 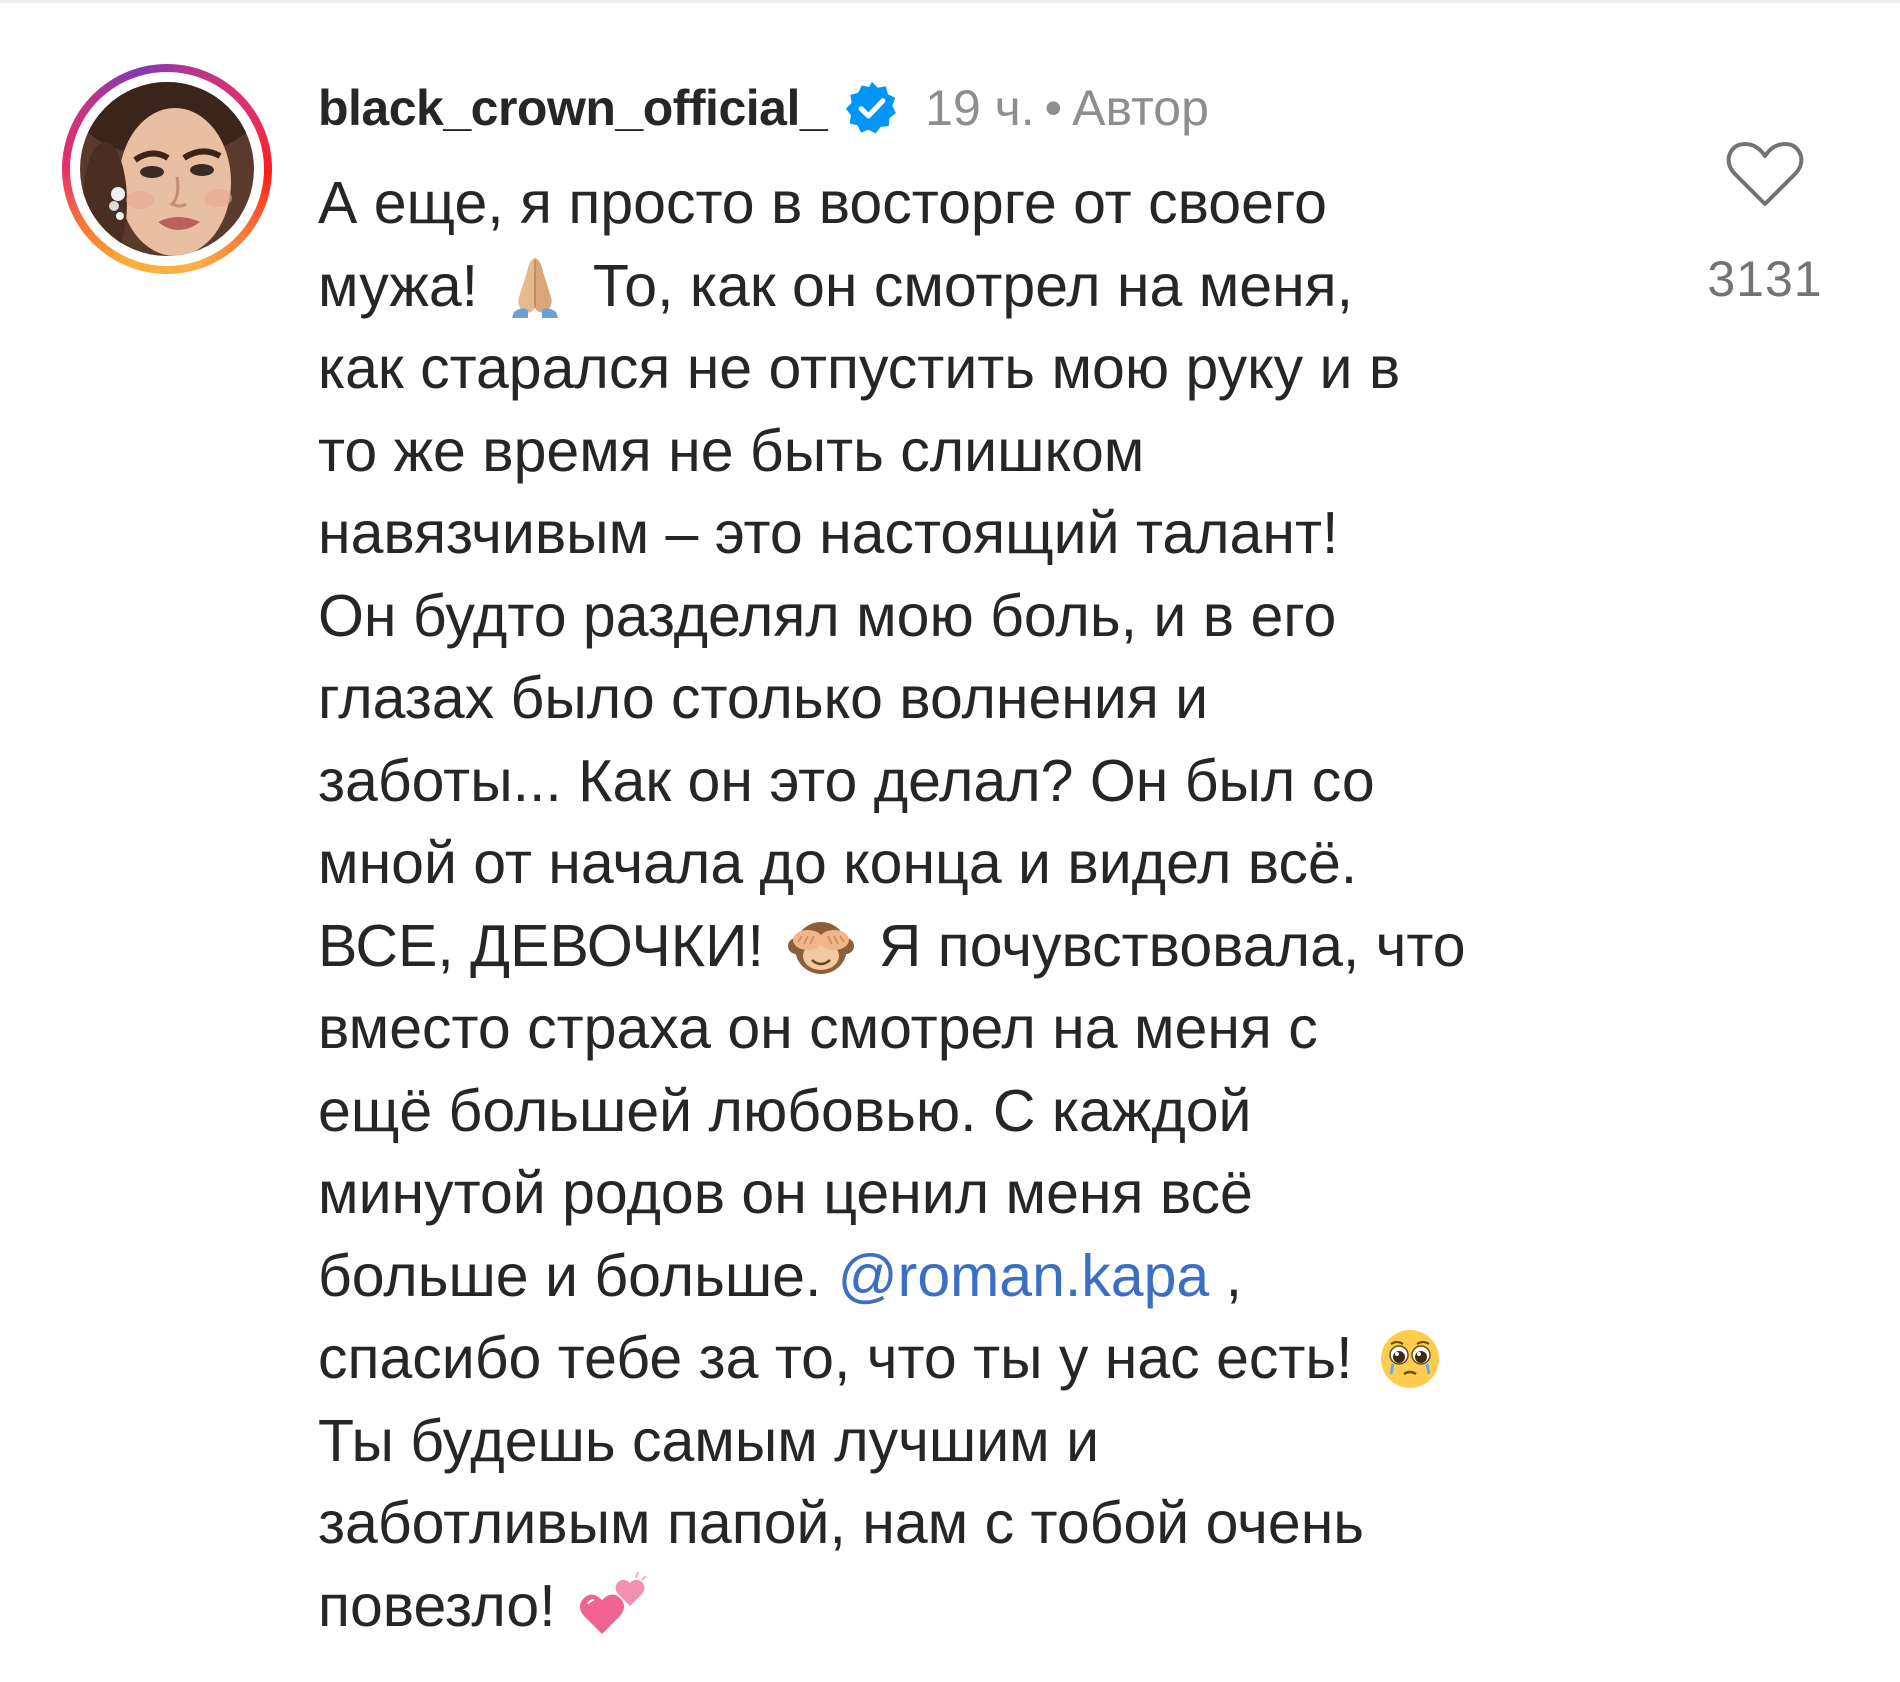 What do you see at coordinates (828, 533) in the screenshot?
I see `comment-line: навязчивым – это настоящий талант!` at bounding box center [828, 533].